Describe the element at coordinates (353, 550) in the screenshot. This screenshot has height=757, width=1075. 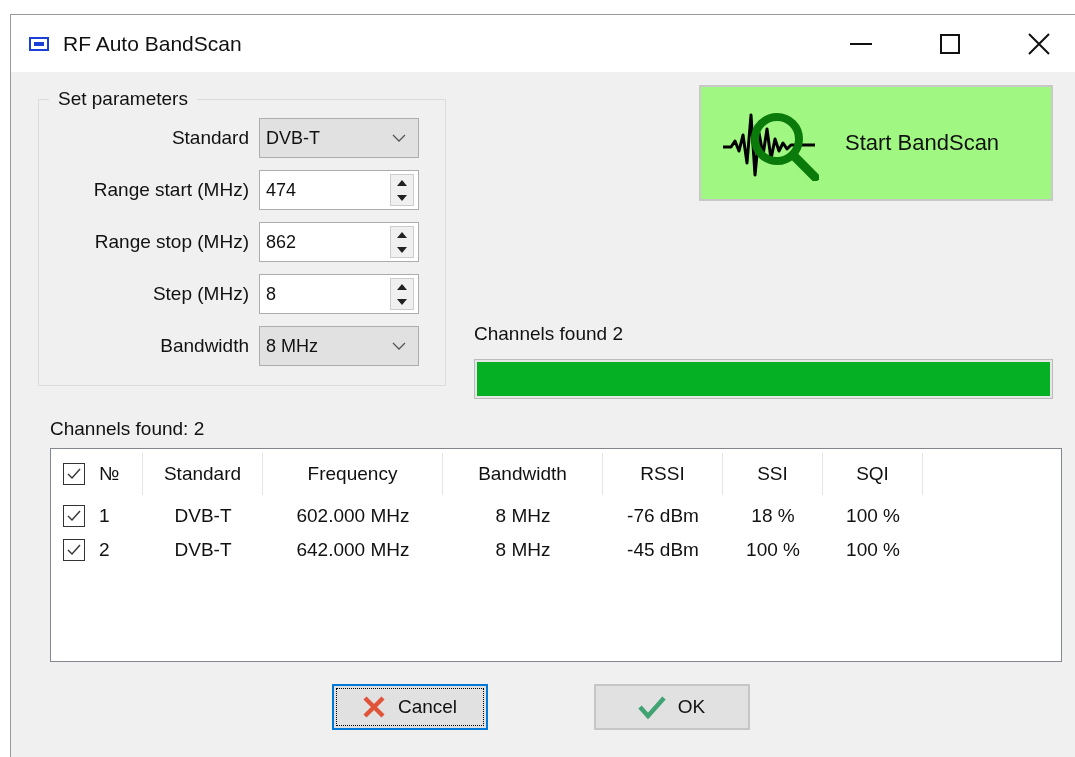
I see `table-cell-text: 642.000 MHz` at that location.